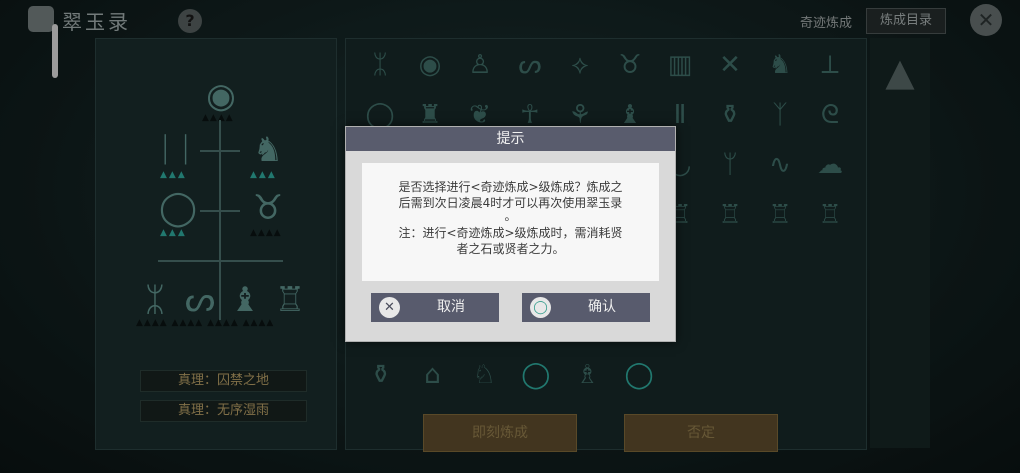 This screenshot has width=1020, height=473. What do you see at coordinates (510, 187) in the screenshot?
I see `dialog-message-line: 是否选择进行<奇迹炼成>级炼成？炼成之` at bounding box center [510, 187].